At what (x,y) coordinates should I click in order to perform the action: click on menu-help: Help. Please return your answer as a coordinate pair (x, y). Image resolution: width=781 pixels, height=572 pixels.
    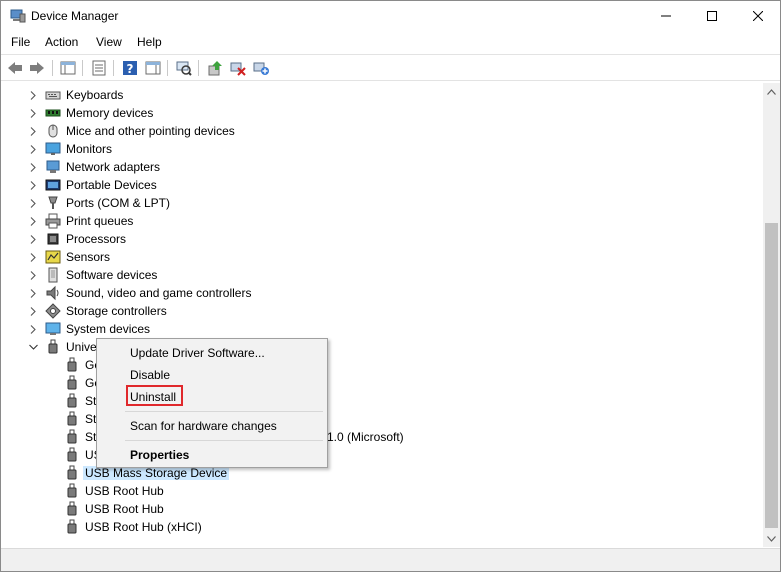
    Looking at the image, I should click on (149, 42).